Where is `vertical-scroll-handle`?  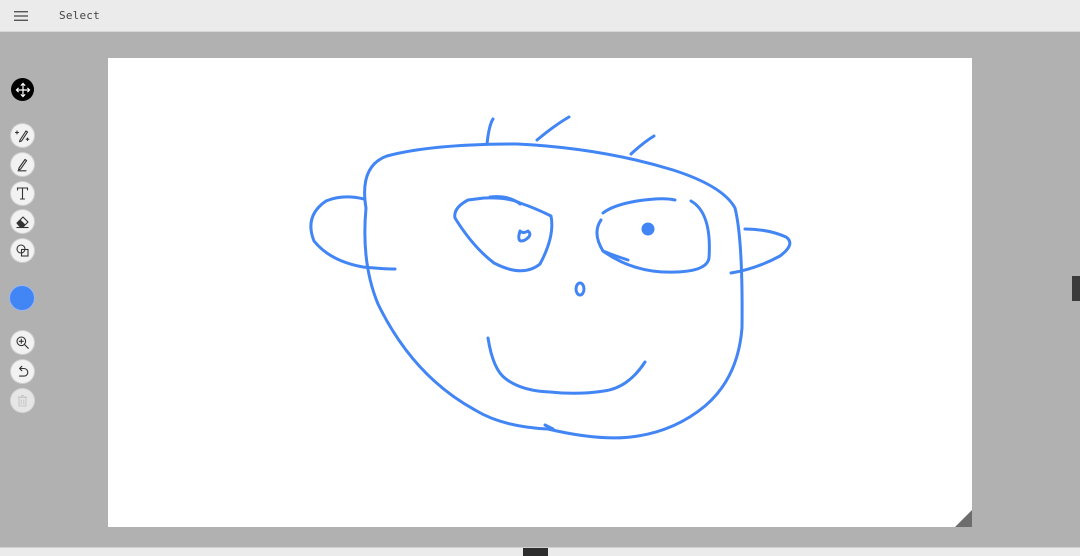 vertical-scroll-handle is located at coordinates (1076, 288).